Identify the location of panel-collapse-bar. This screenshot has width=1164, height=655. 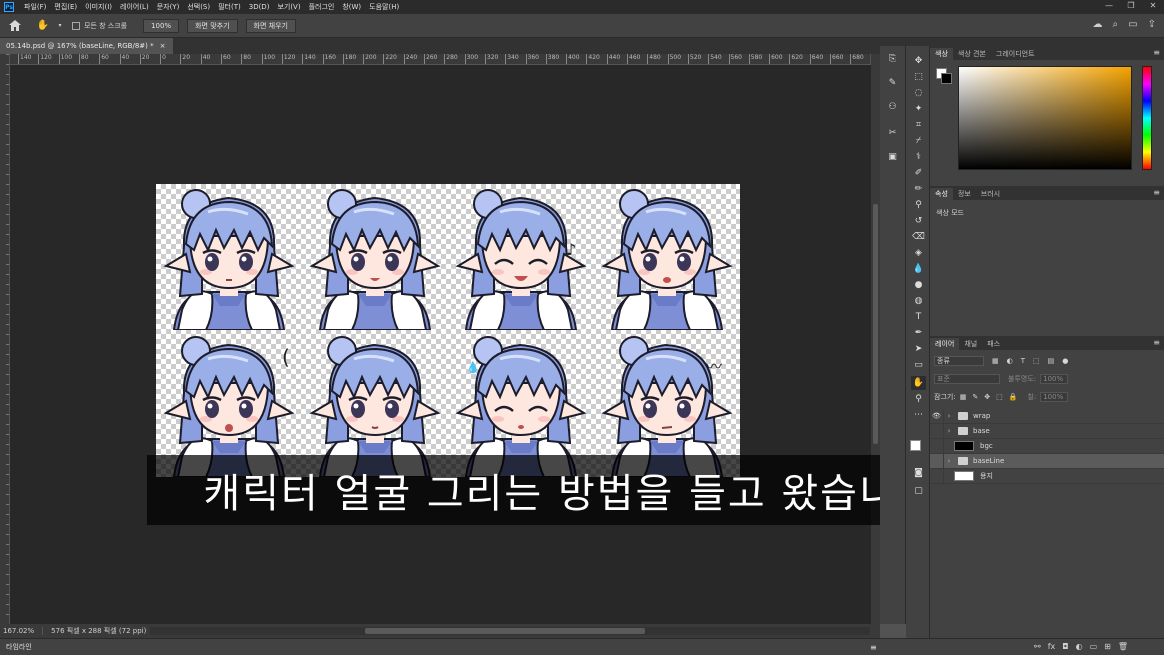
(1022, 42).